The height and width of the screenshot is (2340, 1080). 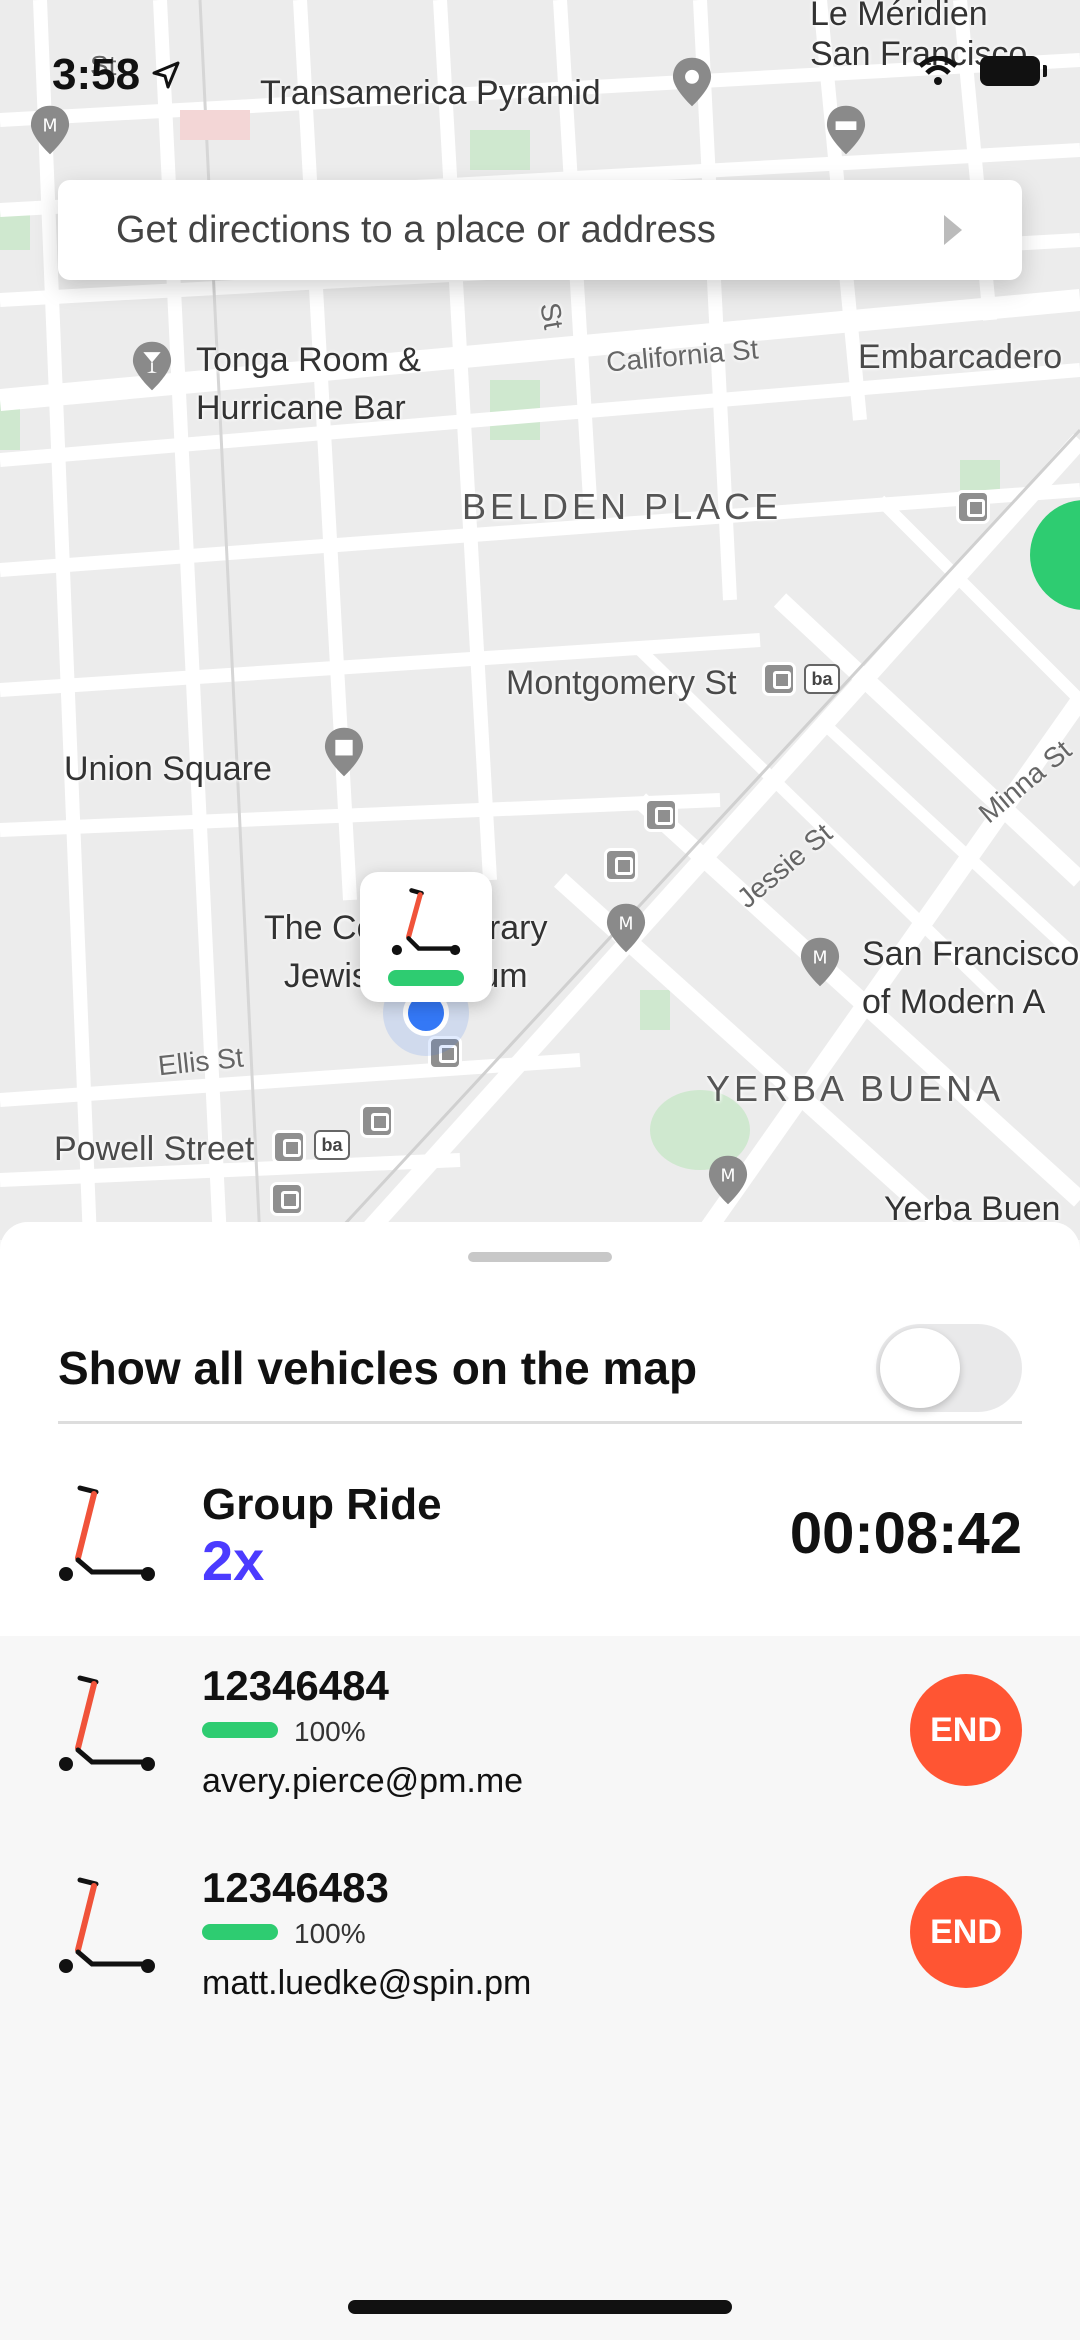 What do you see at coordinates (846, 130) in the screenshot?
I see `hotel-pin-icon` at bounding box center [846, 130].